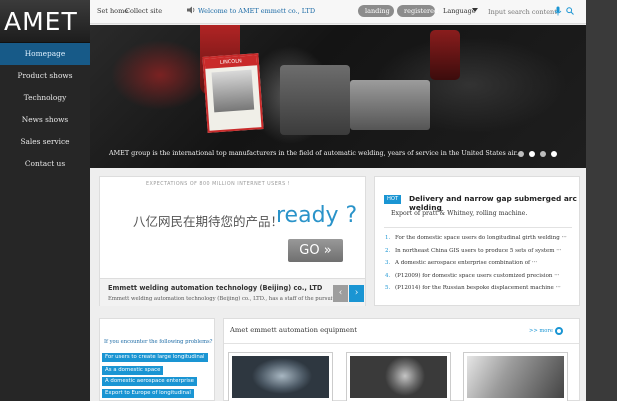 The height and width of the screenshot is (401, 617). What do you see at coordinates (45, 120) in the screenshot?
I see `nav-item-news-shows: News shows` at bounding box center [45, 120].